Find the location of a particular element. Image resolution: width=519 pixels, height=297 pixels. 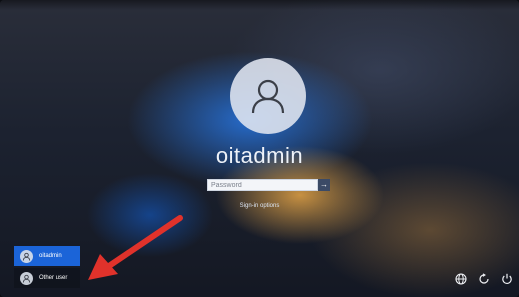

username-label: oitadmin is located at coordinates (259, 155).